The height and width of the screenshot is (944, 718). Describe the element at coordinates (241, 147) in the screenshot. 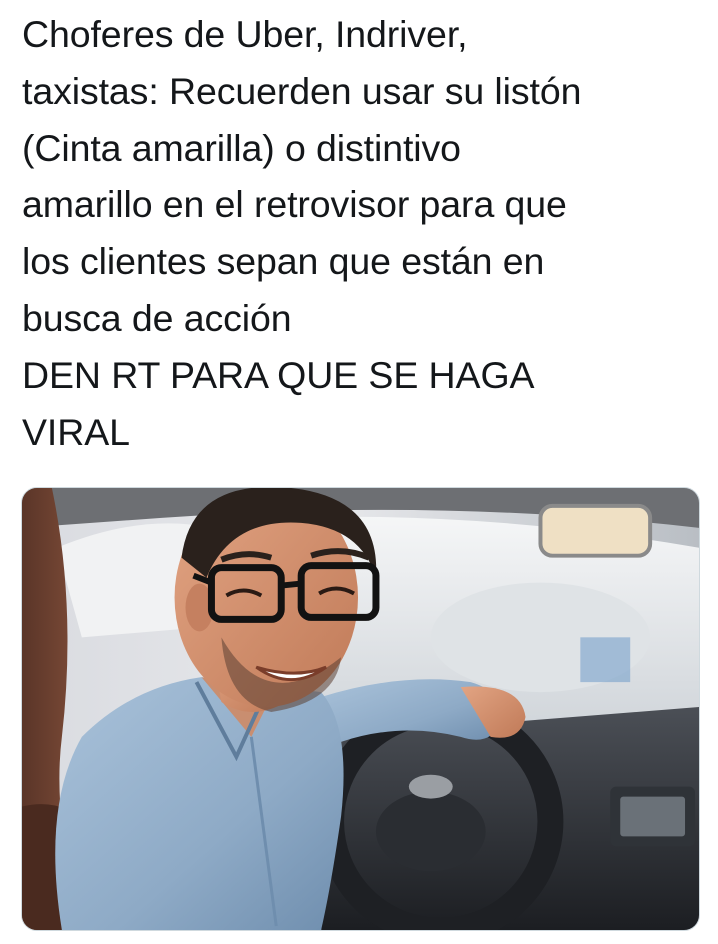

I see `tweet-text-line: (Cinta amarilla) o distintivo` at that location.